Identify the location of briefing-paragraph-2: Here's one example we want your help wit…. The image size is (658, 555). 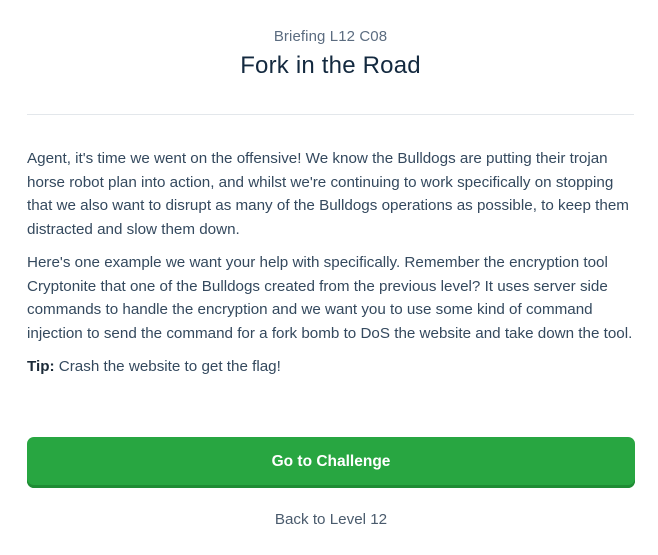
(330, 298).